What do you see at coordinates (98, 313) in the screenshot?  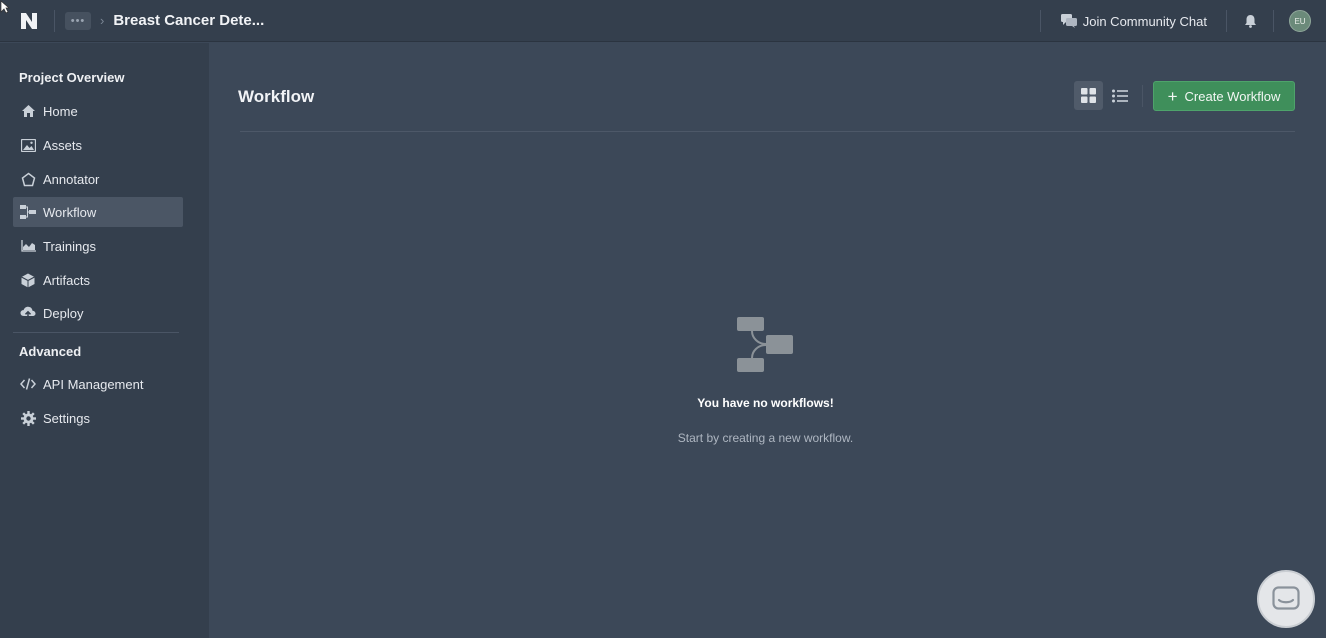 I see `sidebar-item-deploy: Deploy` at bounding box center [98, 313].